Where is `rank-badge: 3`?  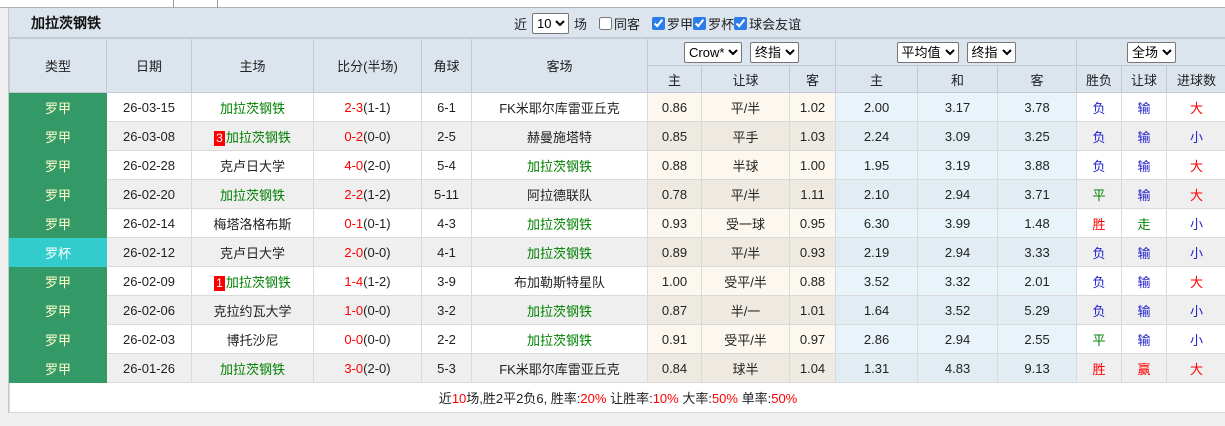 rank-badge: 3 is located at coordinates (219, 138).